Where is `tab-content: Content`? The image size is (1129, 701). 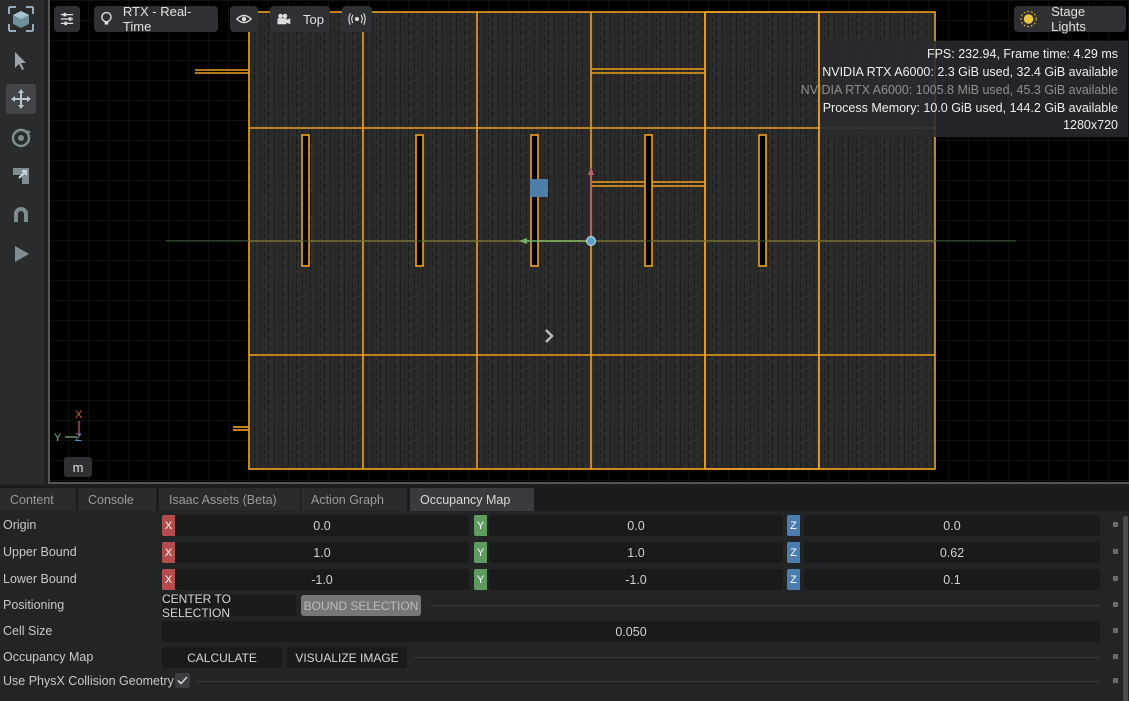 tab-content: Content is located at coordinates (38, 499).